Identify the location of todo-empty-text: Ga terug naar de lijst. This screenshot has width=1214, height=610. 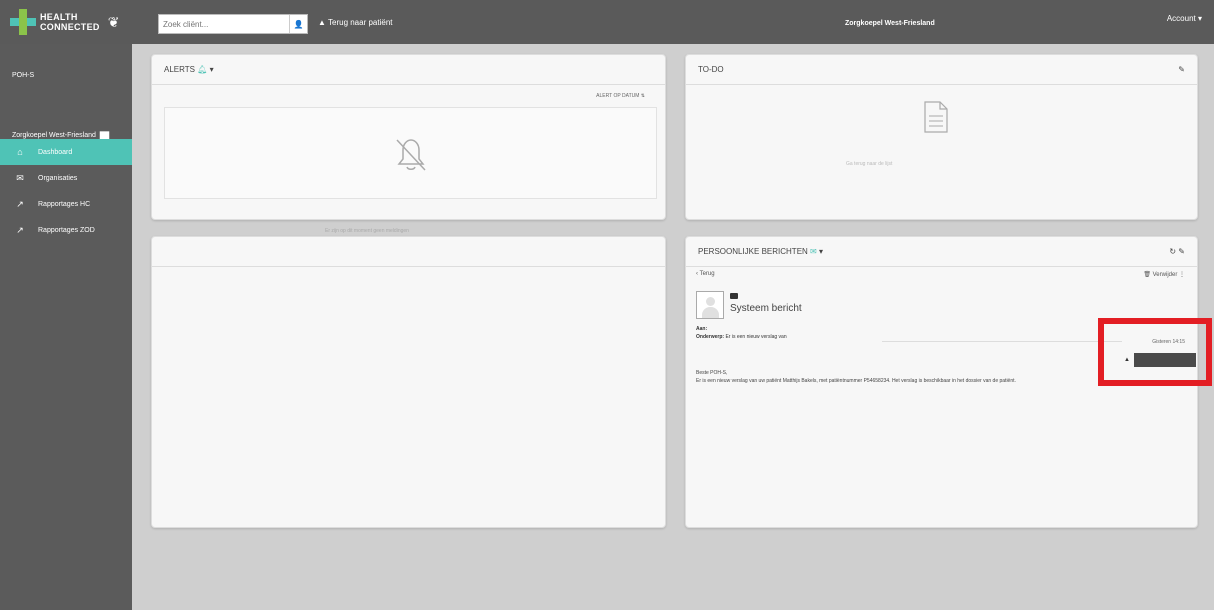
(869, 164).